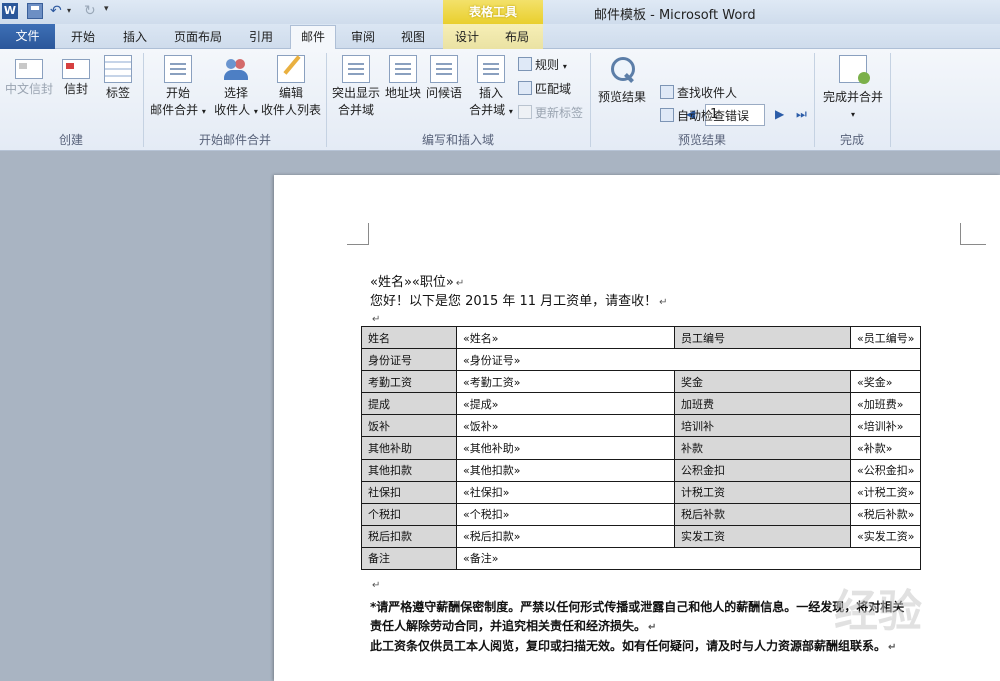  Describe the element at coordinates (513, 625) in the screenshot. I see `confidentiality-note-cont: 责任人解除劳动合同，并追究相关责任和经济损失。 ↵` at that location.